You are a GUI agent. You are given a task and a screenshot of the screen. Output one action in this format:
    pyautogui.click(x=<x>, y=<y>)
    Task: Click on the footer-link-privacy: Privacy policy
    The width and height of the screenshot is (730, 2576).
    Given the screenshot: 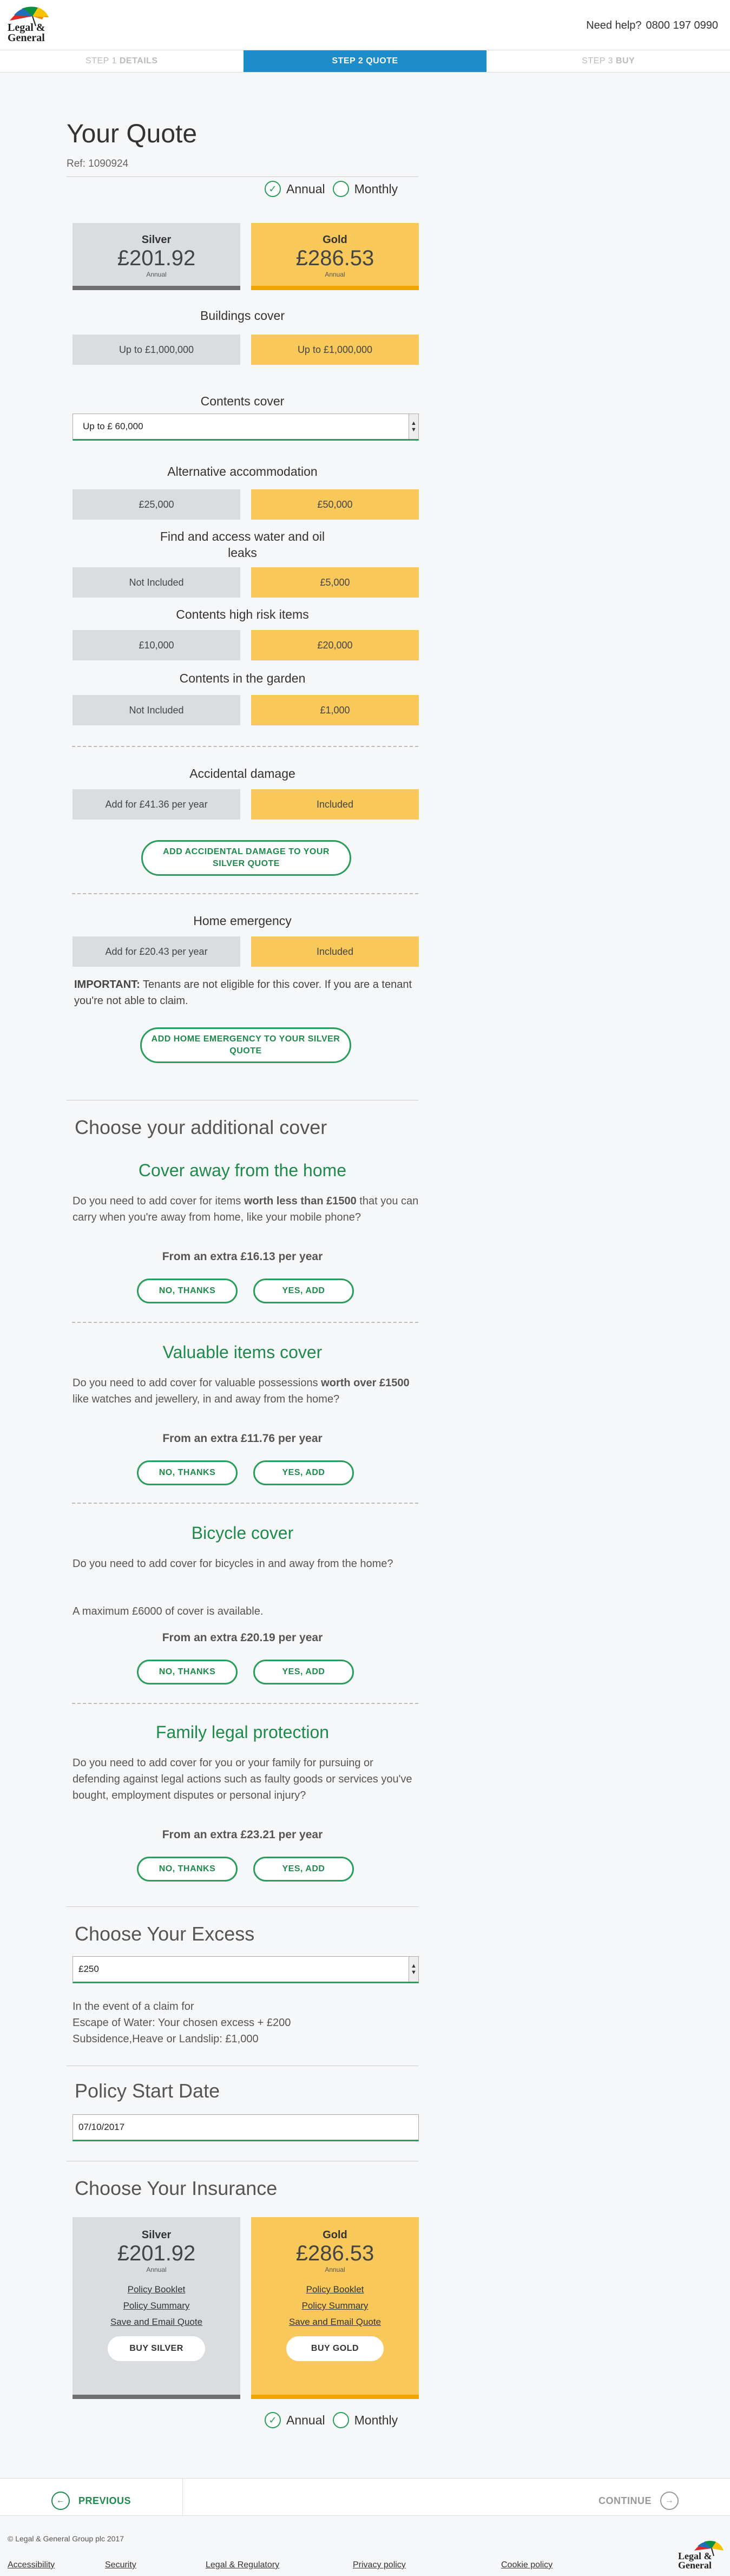 What is the action you would take?
    pyautogui.click(x=379, y=2565)
    